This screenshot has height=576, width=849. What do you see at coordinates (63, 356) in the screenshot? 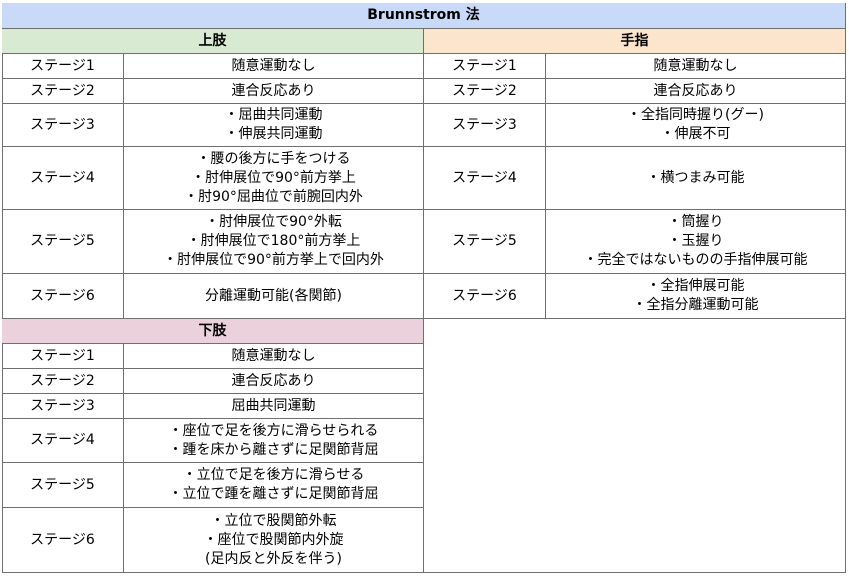
I see `lower-stage-1: ステージ1` at bounding box center [63, 356].